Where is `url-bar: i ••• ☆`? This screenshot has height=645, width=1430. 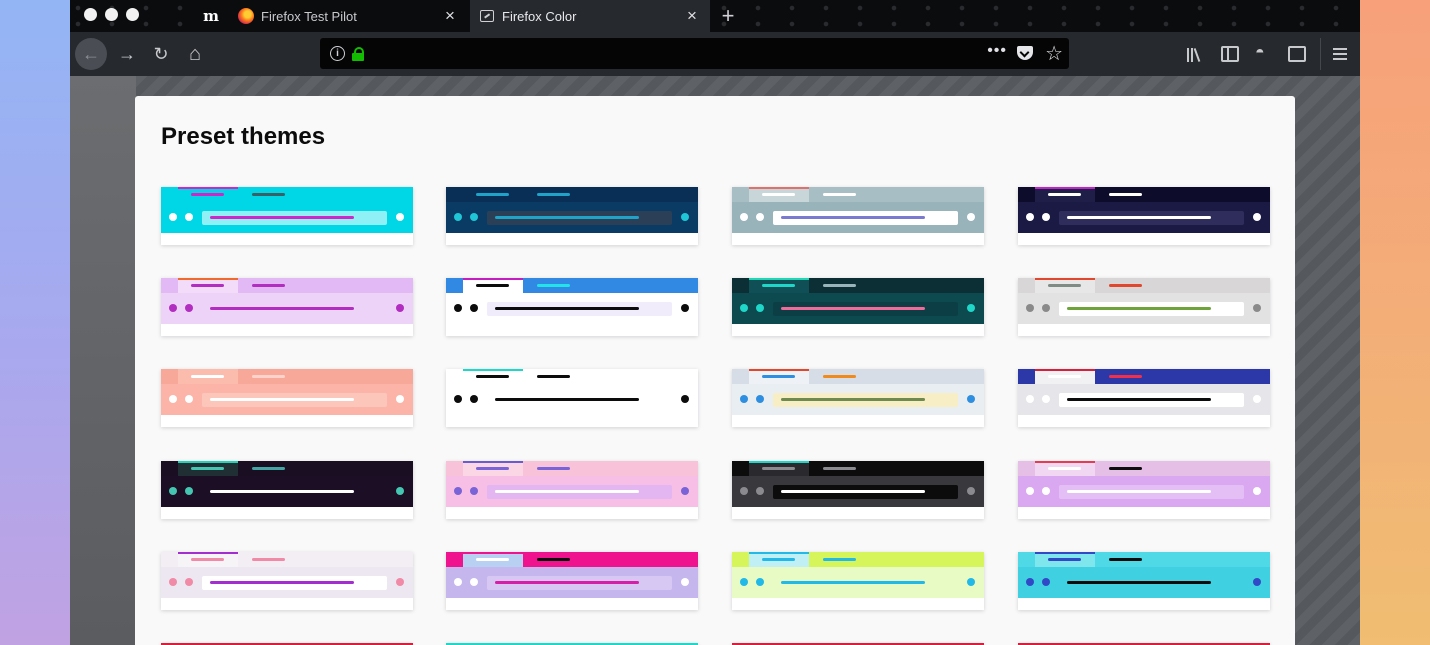 url-bar: i ••• ☆ is located at coordinates (694, 53).